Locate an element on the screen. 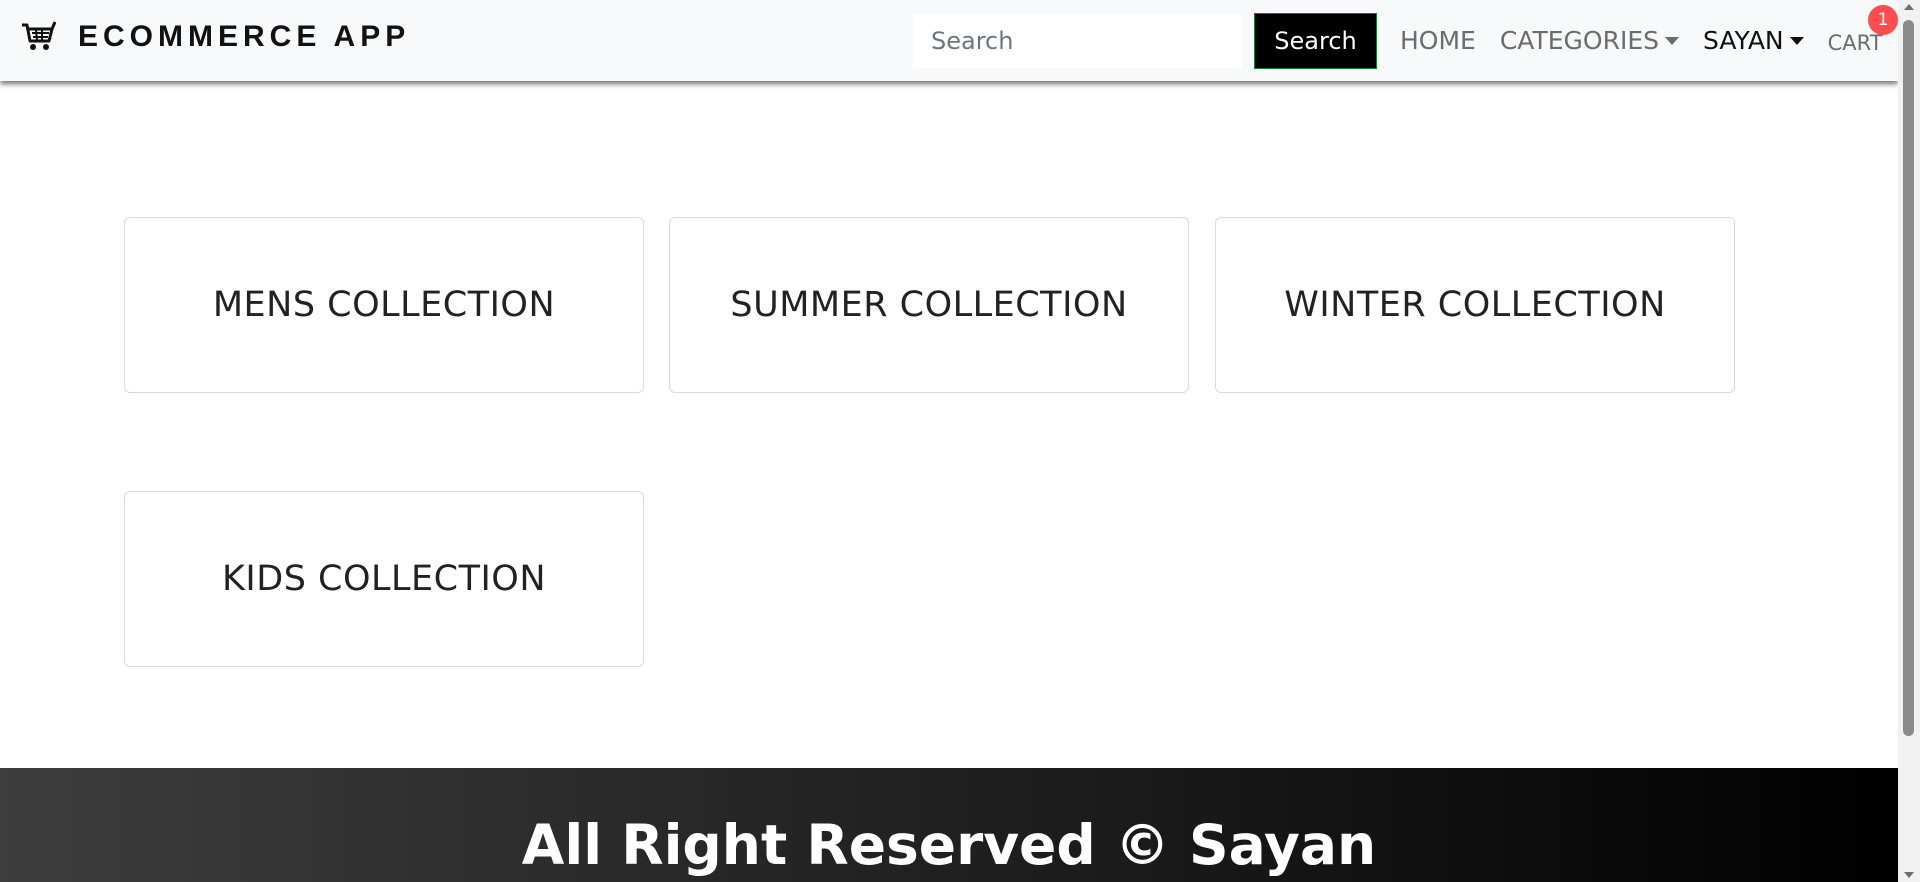 This screenshot has height=882, width=1920. nav-links: HOME CATEGORIES SAYAN CART is located at coordinates (1641, 40).